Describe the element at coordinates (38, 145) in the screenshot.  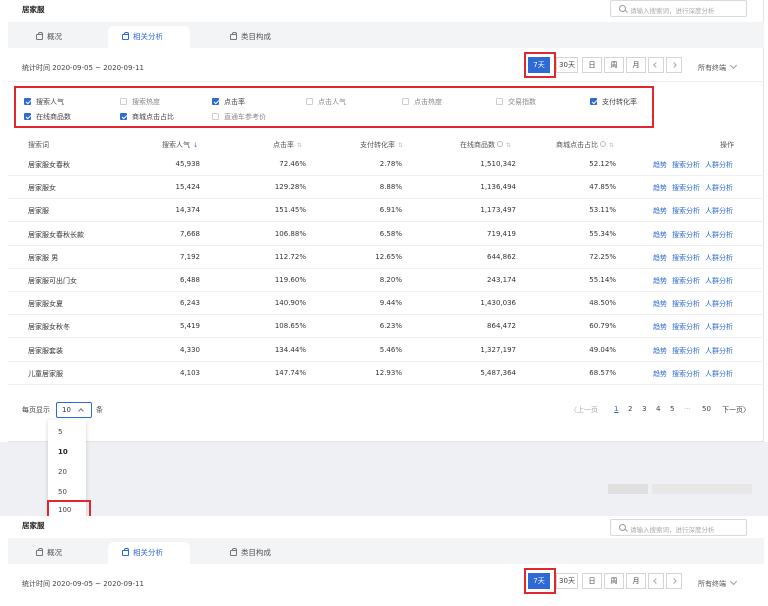
I see `col-keyword: 搜索词` at that location.